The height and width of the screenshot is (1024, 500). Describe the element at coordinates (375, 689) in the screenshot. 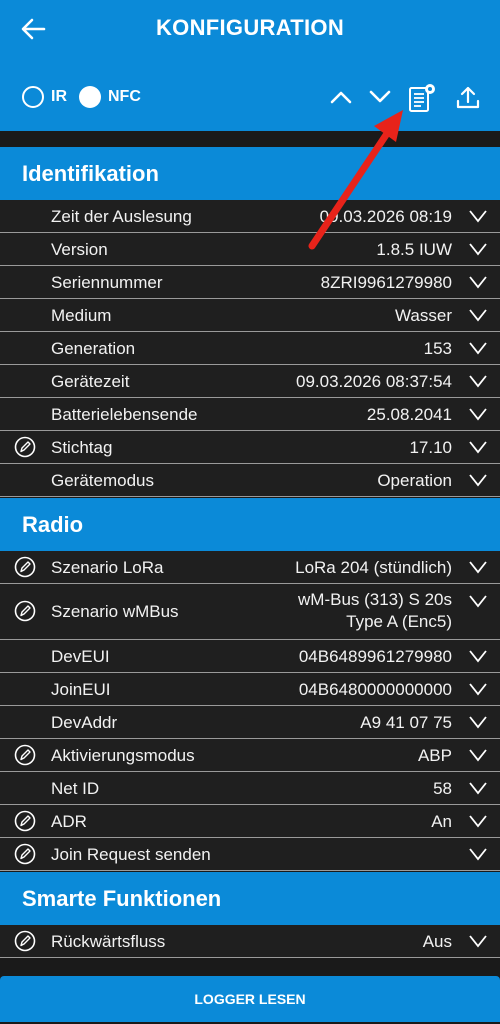

I see `row-value: 04B6480000000000` at that location.